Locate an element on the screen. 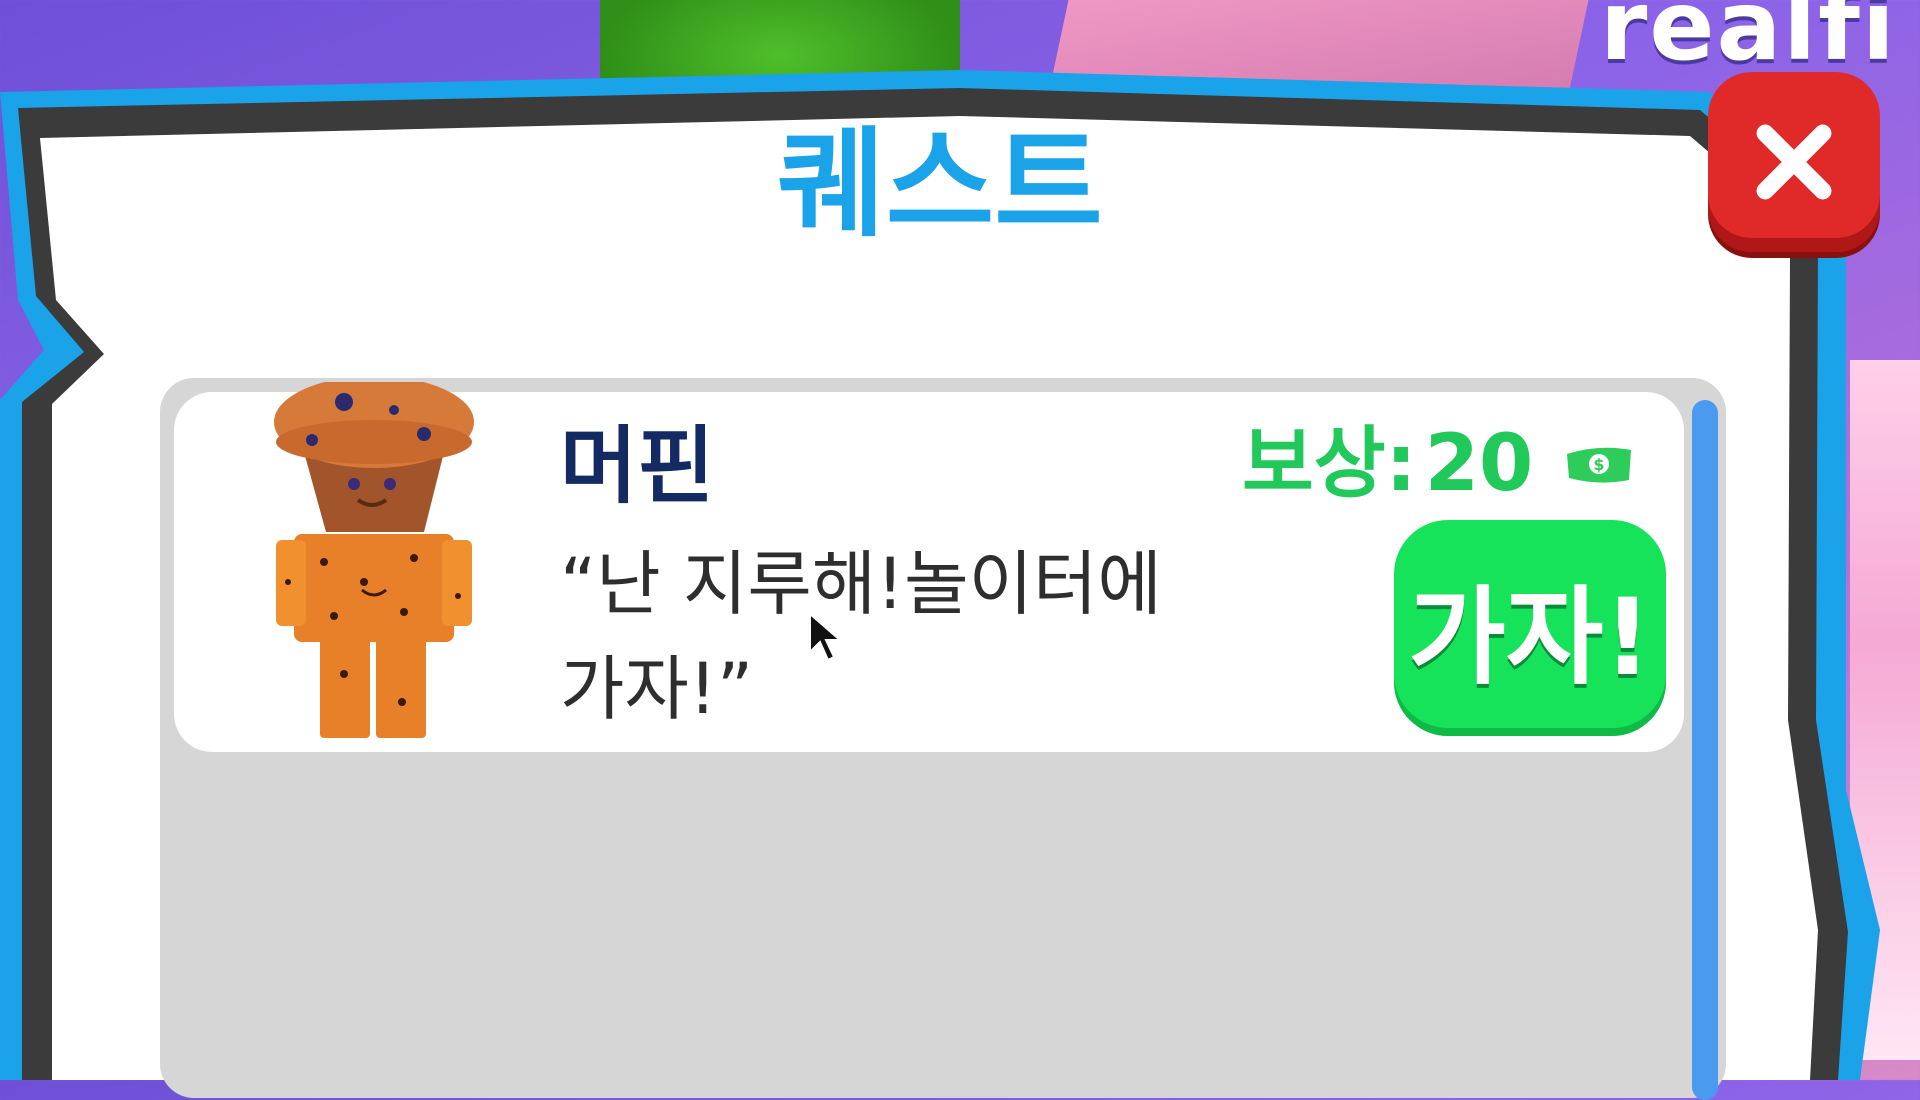 The image size is (1920, 1100). mouse-cursor-icon is located at coordinates (826, 637).